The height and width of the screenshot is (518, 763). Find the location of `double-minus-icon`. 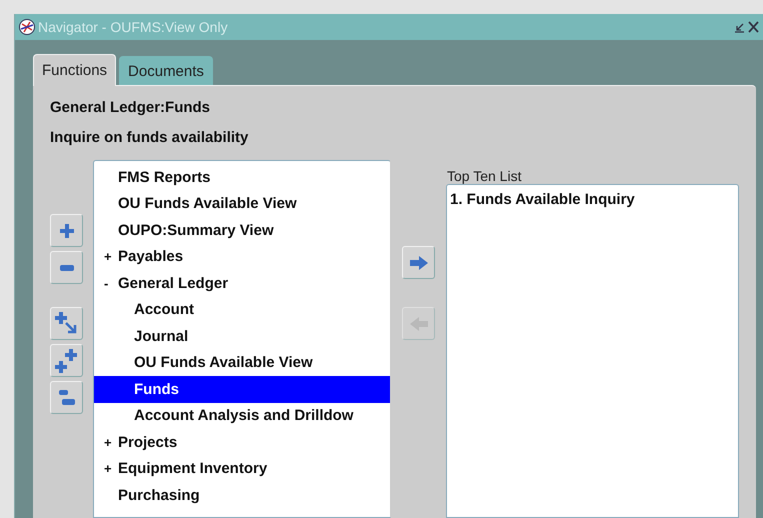

double-minus-icon is located at coordinates (66, 398).